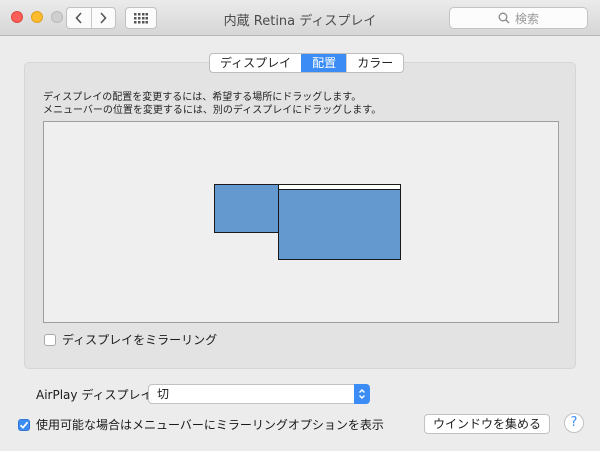  What do you see at coordinates (246, 208) in the screenshot?
I see `secondary-display` at bounding box center [246, 208].